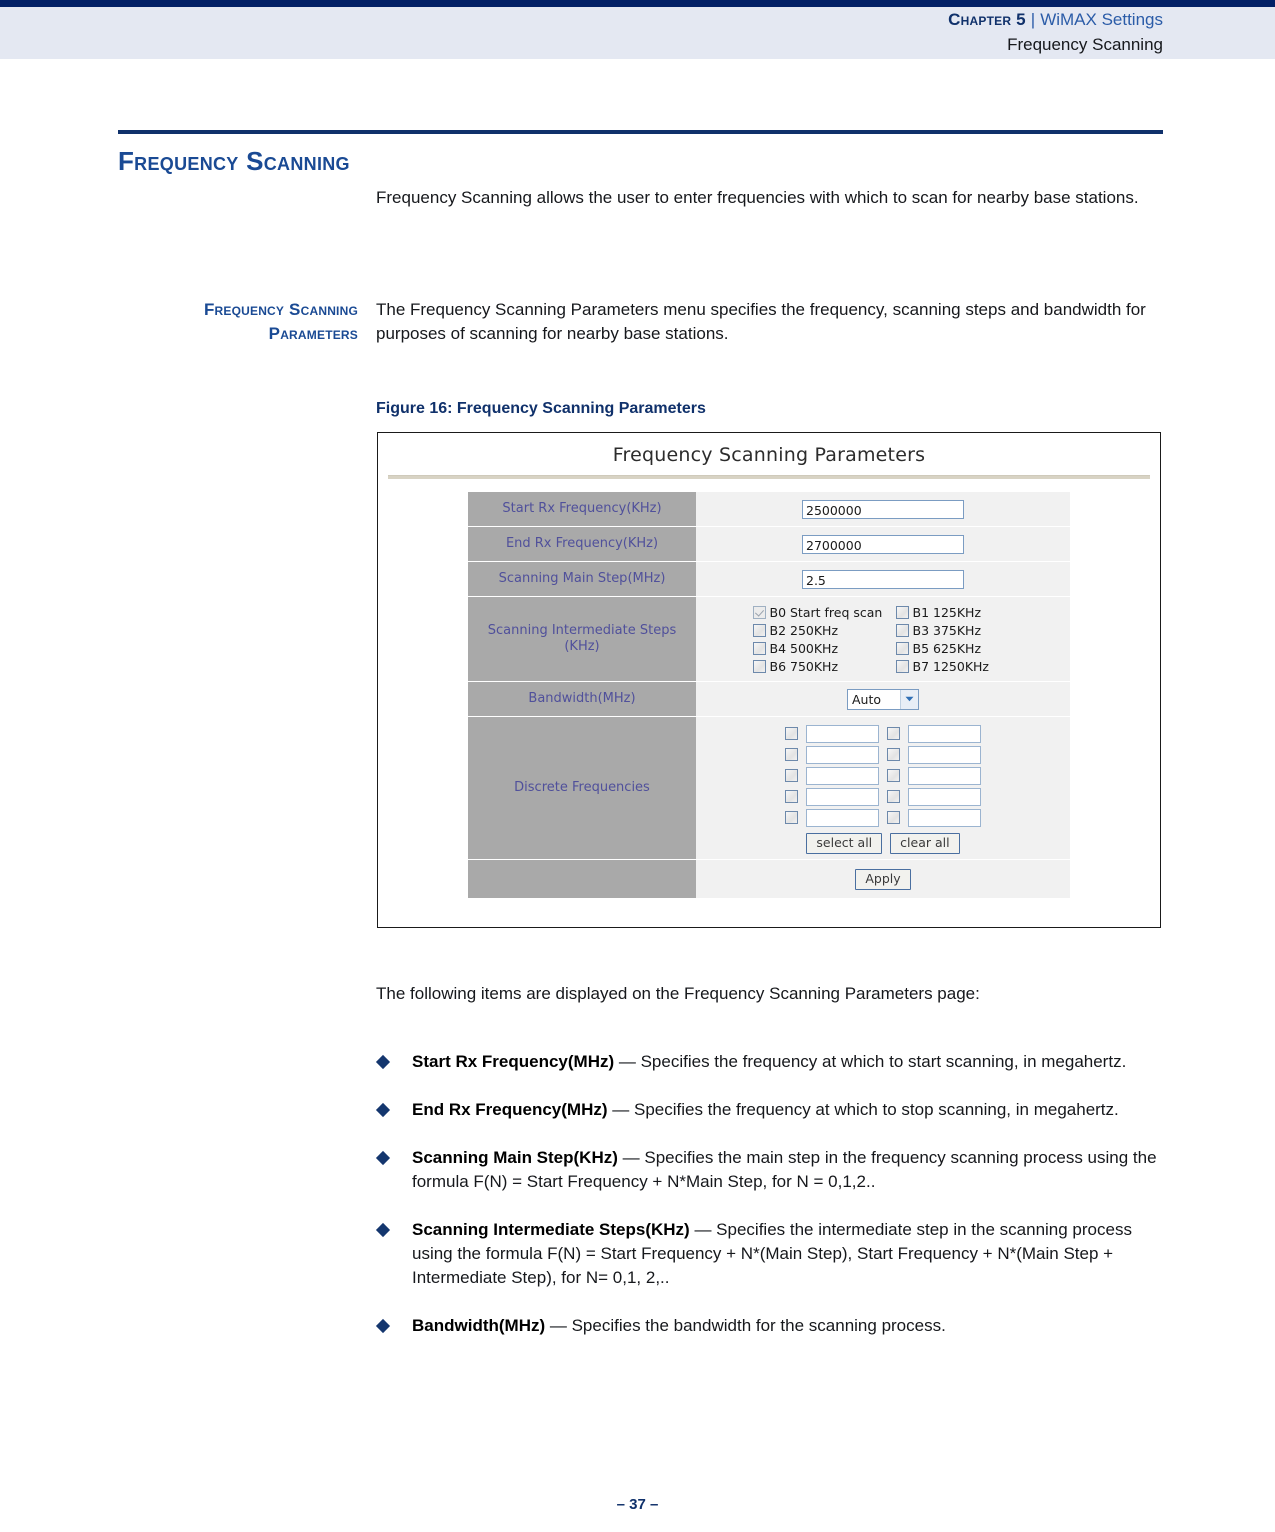 The width and height of the screenshot is (1275, 1532). What do you see at coordinates (902, 666) in the screenshot?
I see `checkbox-icon-b7` at bounding box center [902, 666].